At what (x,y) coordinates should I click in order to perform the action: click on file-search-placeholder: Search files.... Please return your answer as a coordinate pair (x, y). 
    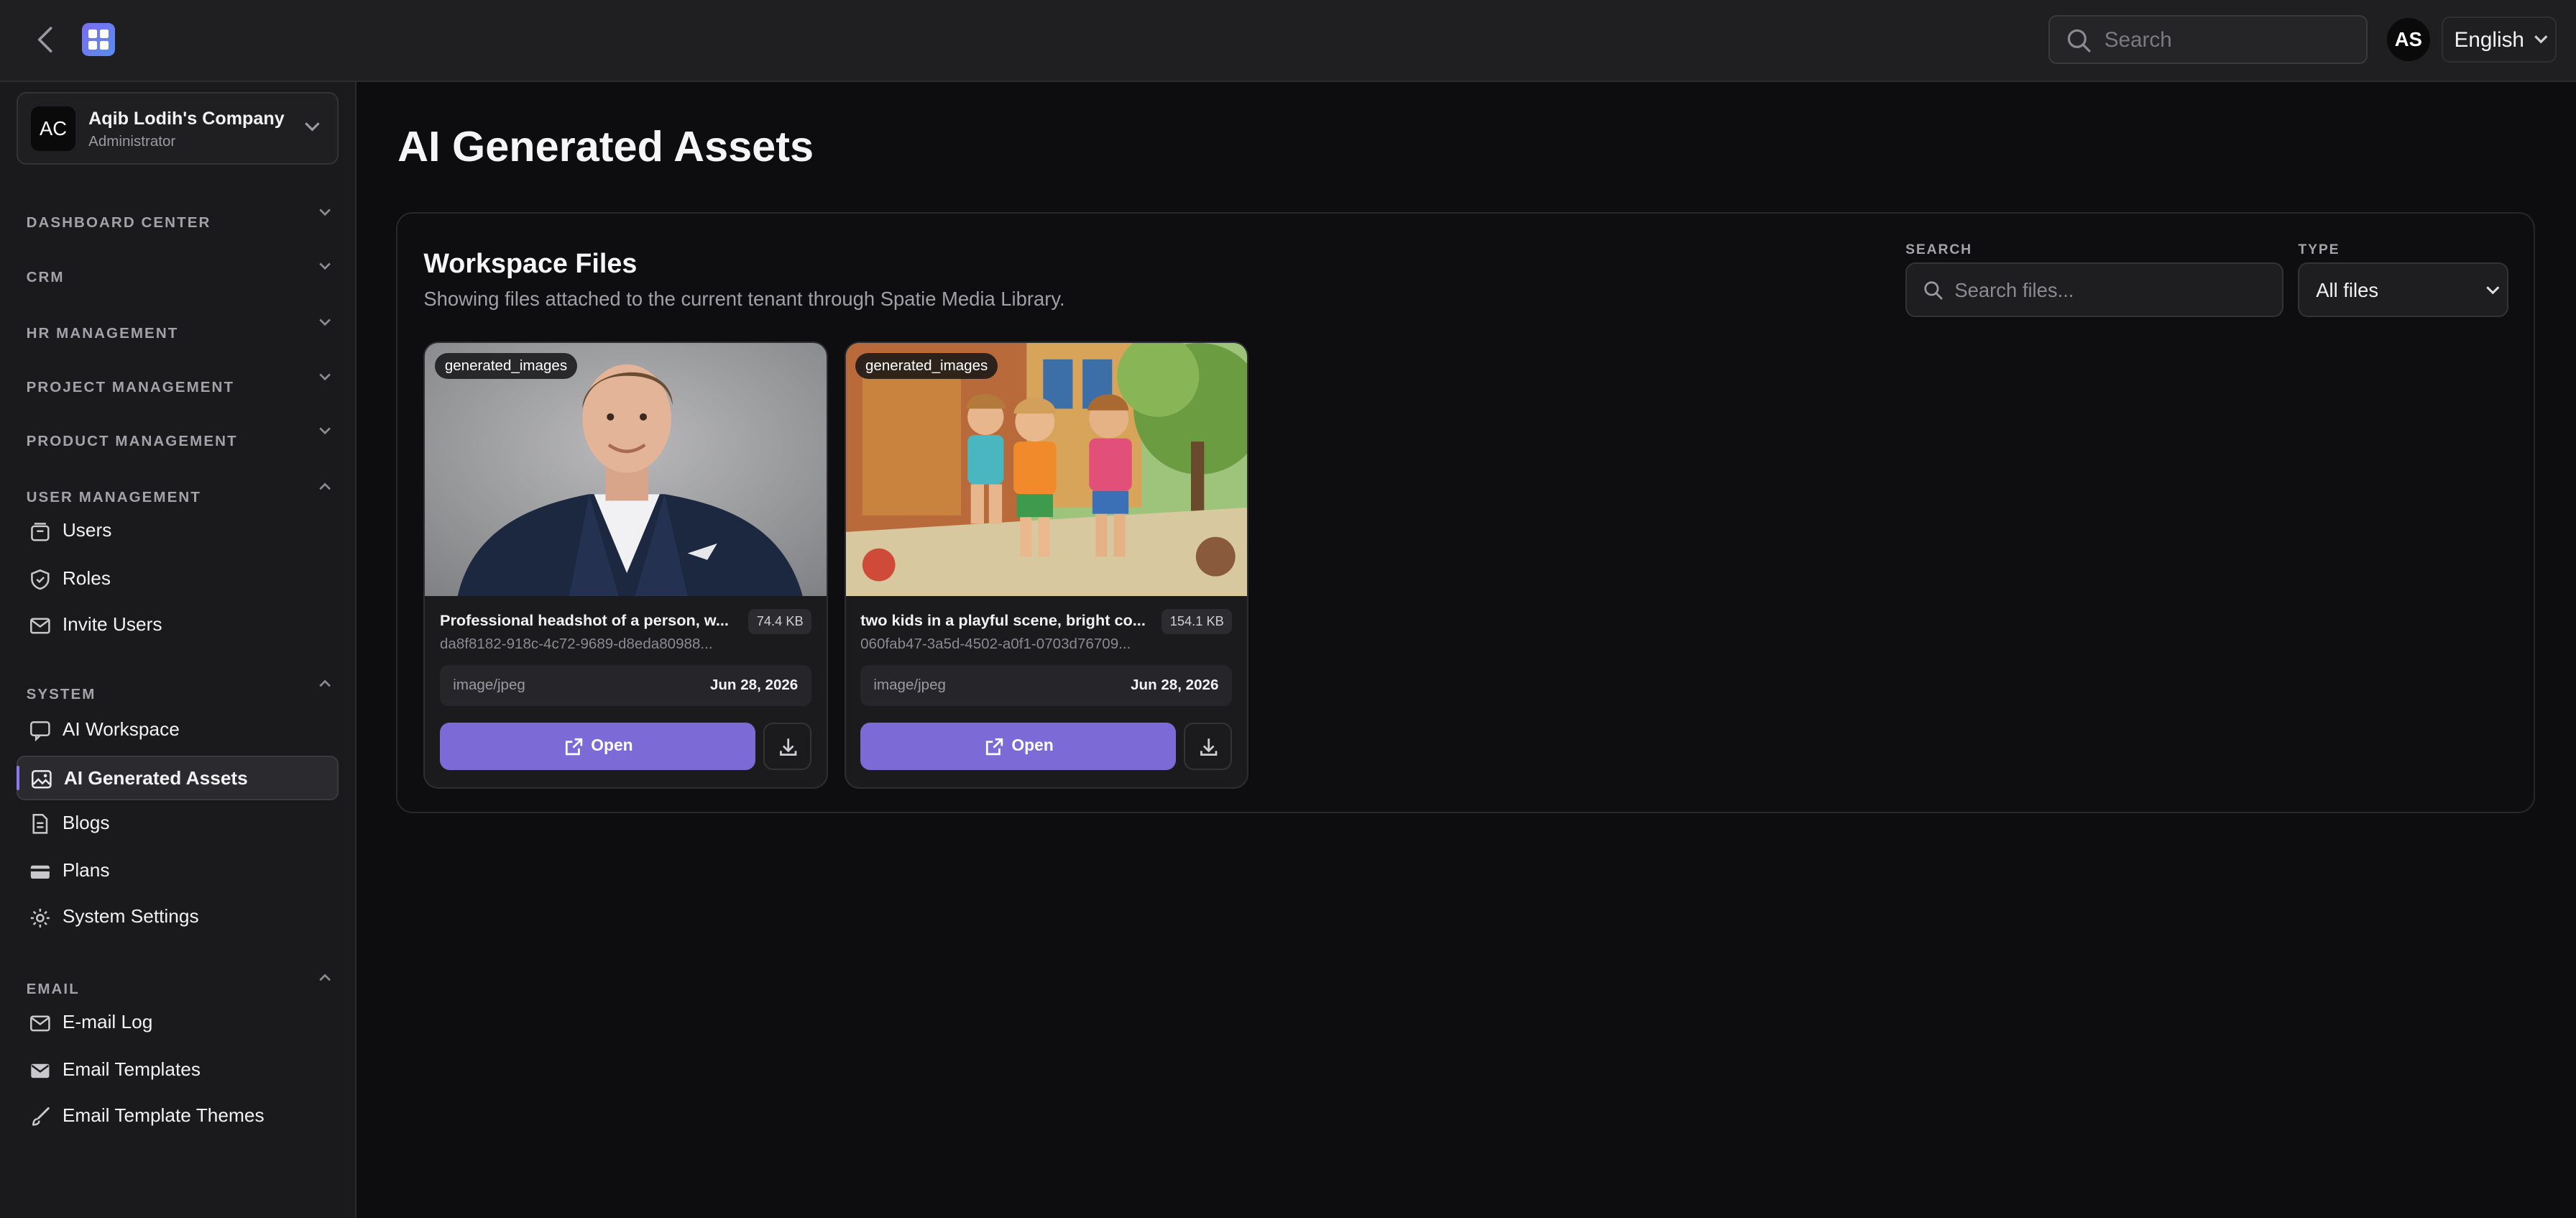
    Looking at the image, I should click on (2014, 289).